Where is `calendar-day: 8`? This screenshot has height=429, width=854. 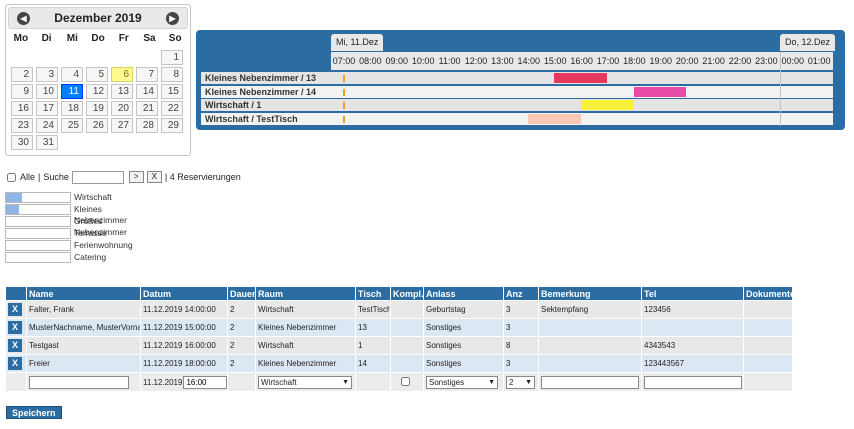
calendar-day: 8 is located at coordinates (172, 74).